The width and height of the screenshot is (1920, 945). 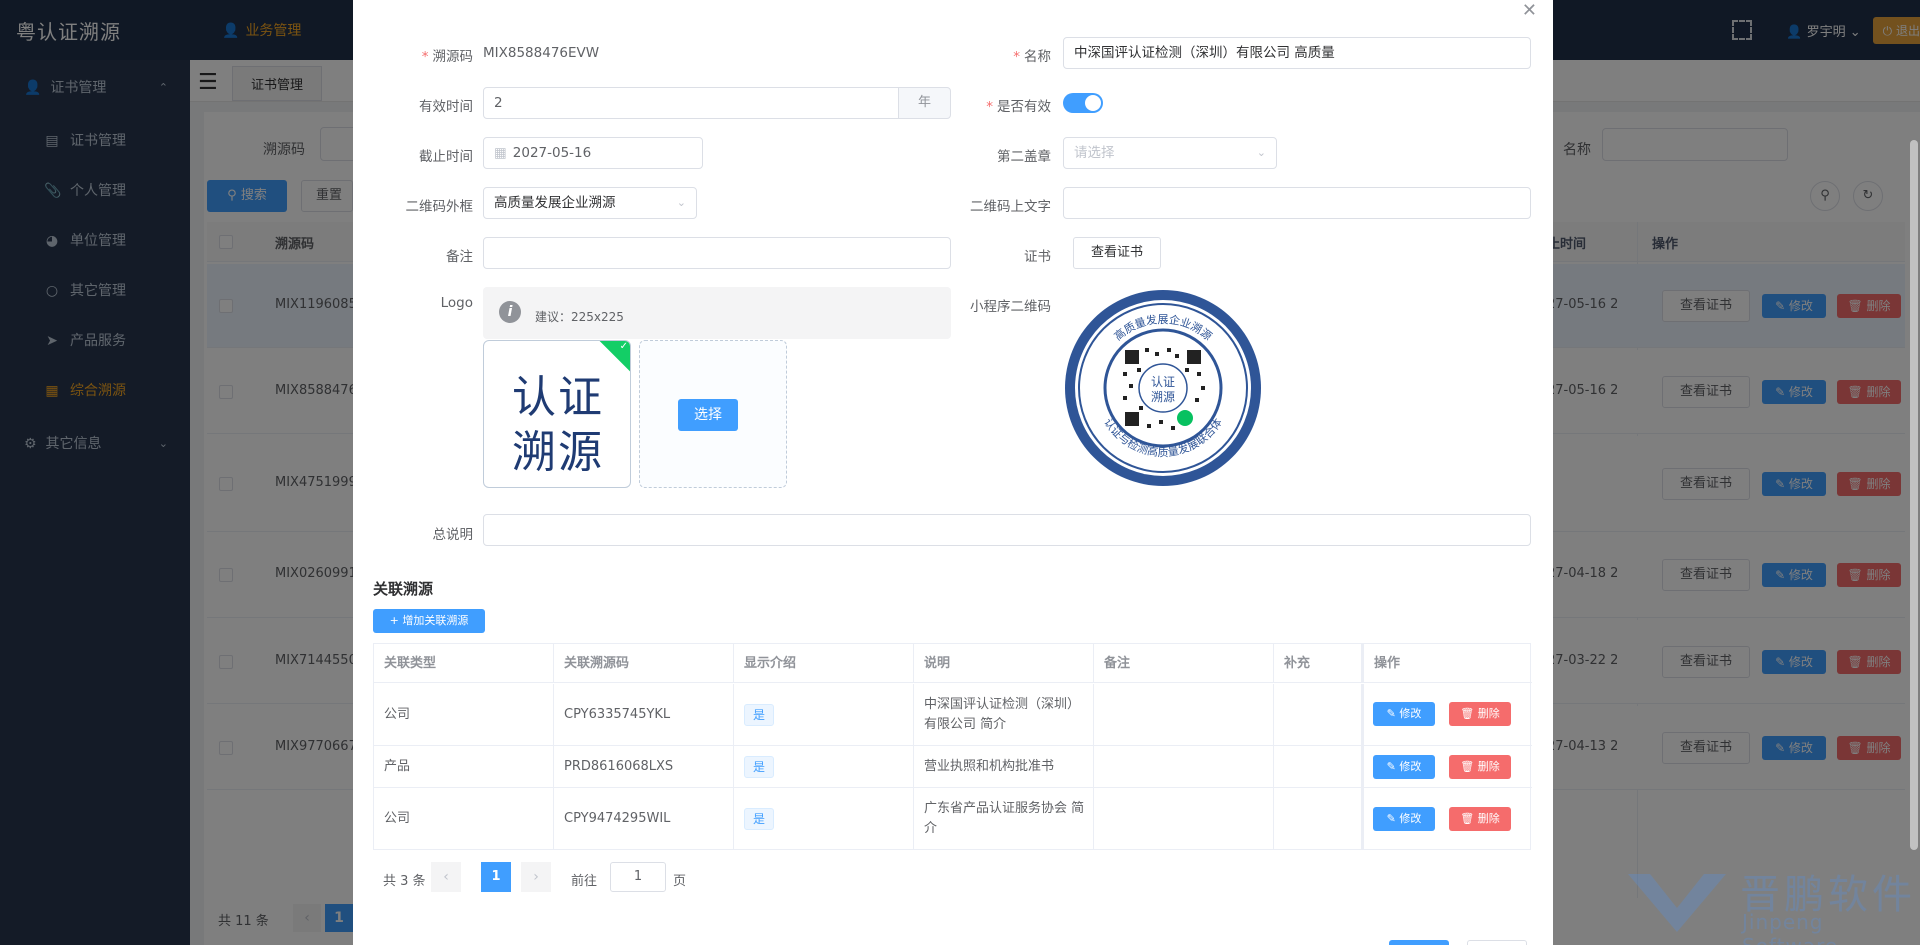 What do you see at coordinates (708, 415) in the screenshot?
I see `select-file-button: 选择` at bounding box center [708, 415].